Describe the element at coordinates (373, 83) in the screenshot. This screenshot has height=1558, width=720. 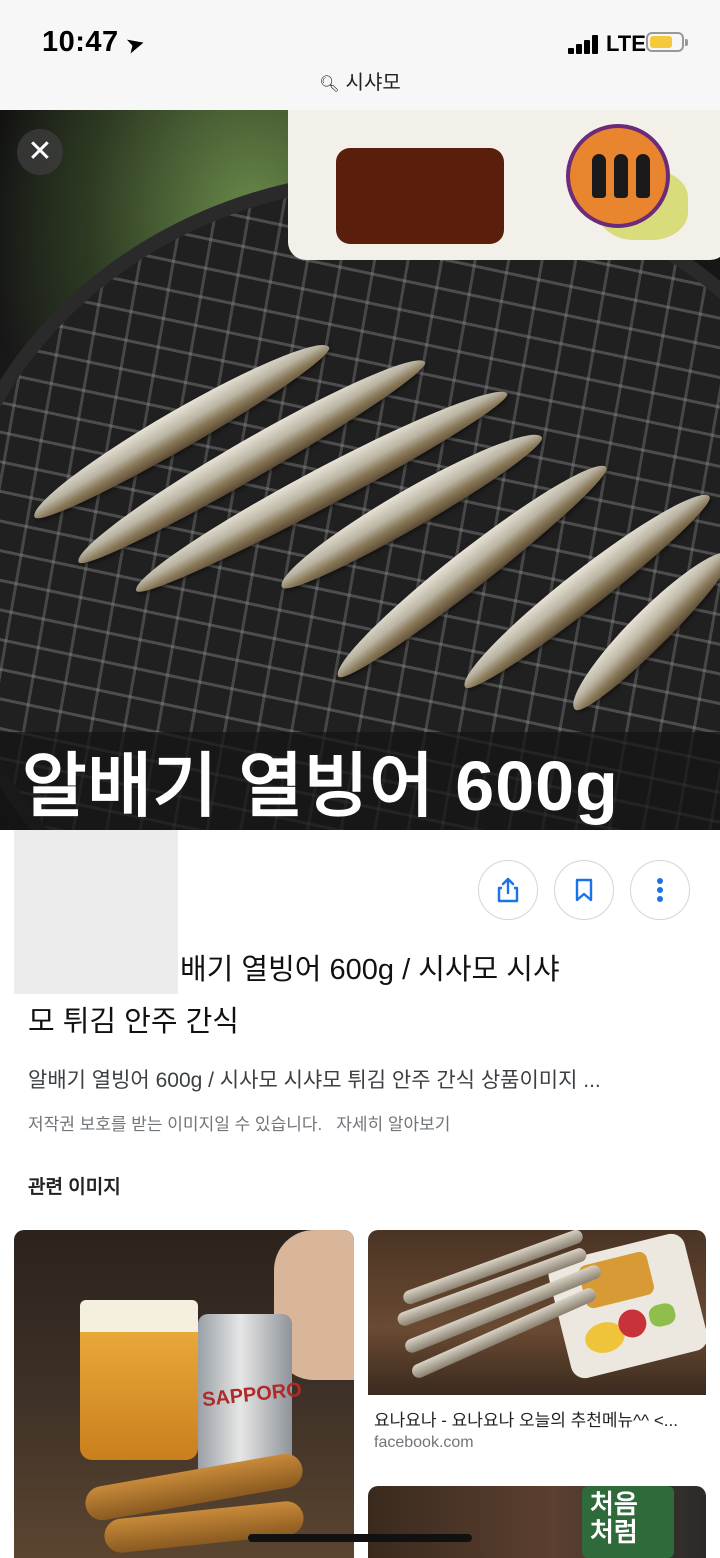
I see `search-query: 시샤모` at that location.